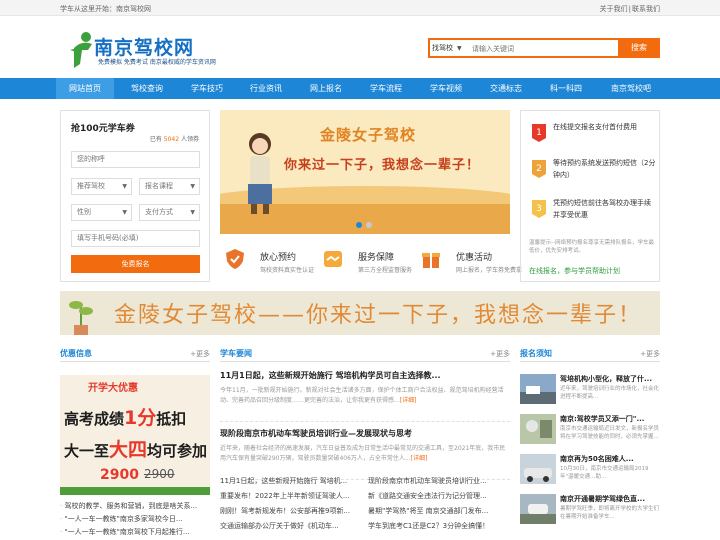 The image size is (720, 540). What do you see at coordinates (386, 88) in the screenshot?
I see `nav-item-process: 学车流程` at bounding box center [386, 88].